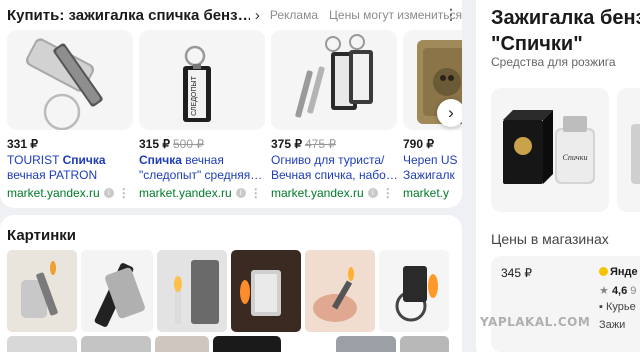 The width and height of the screenshot is (640, 352). What do you see at coordinates (550, 239) in the screenshot?
I see `prices-title: Цены в магазинах` at bounding box center [550, 239].